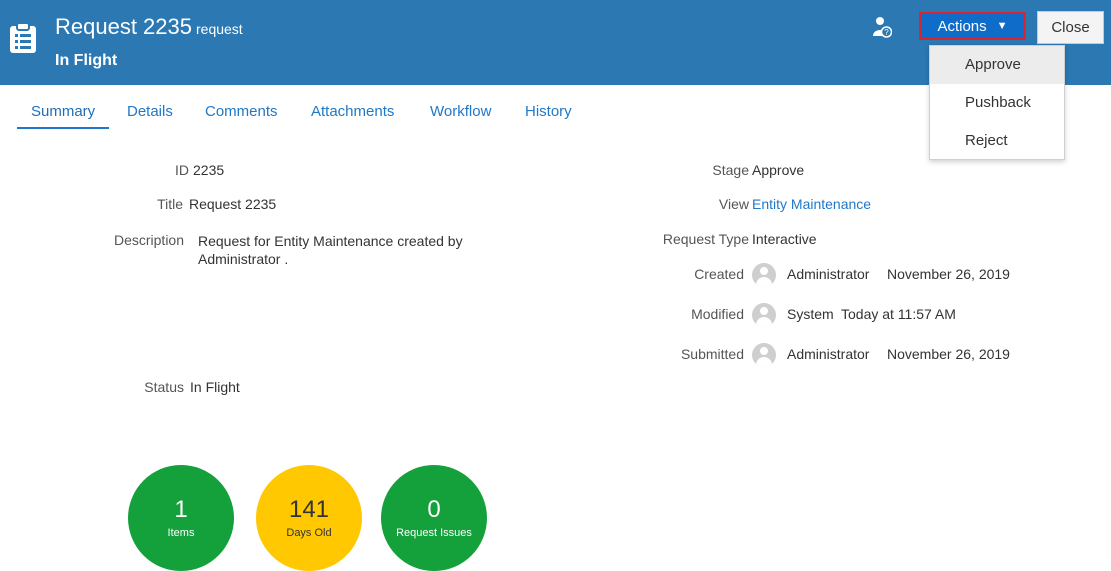  What do you see at coordinates (181, 533) in the screenshot?
I see `items-caption: Items` at bounding box center [181, 533].